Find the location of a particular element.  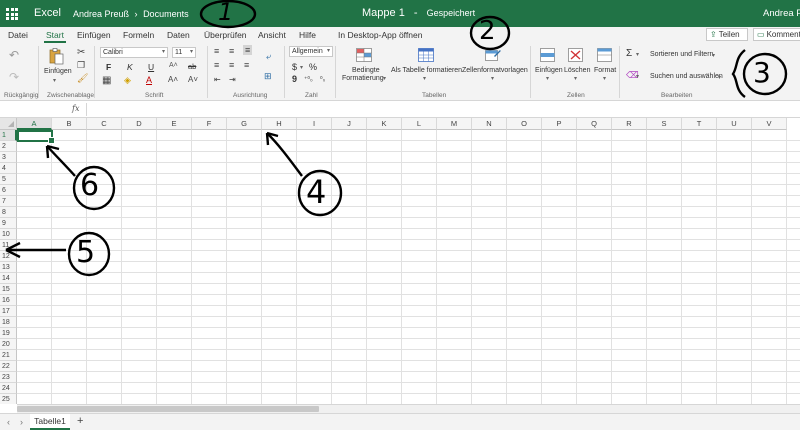

delete-cells-icon is located at coordinates (575, 55).